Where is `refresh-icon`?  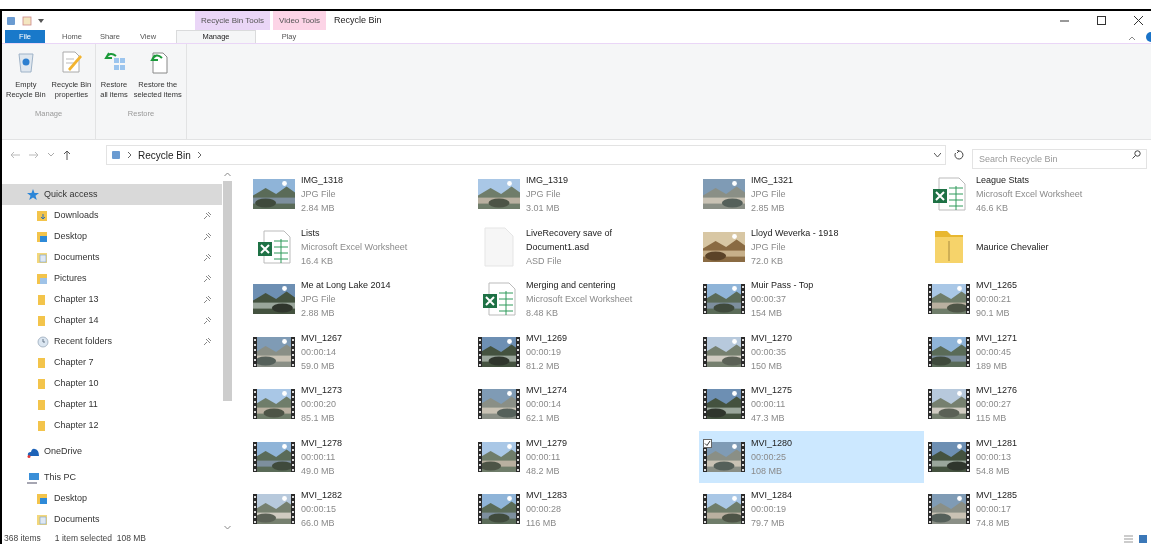
refresh-icon is located at coordinates (959, 155).